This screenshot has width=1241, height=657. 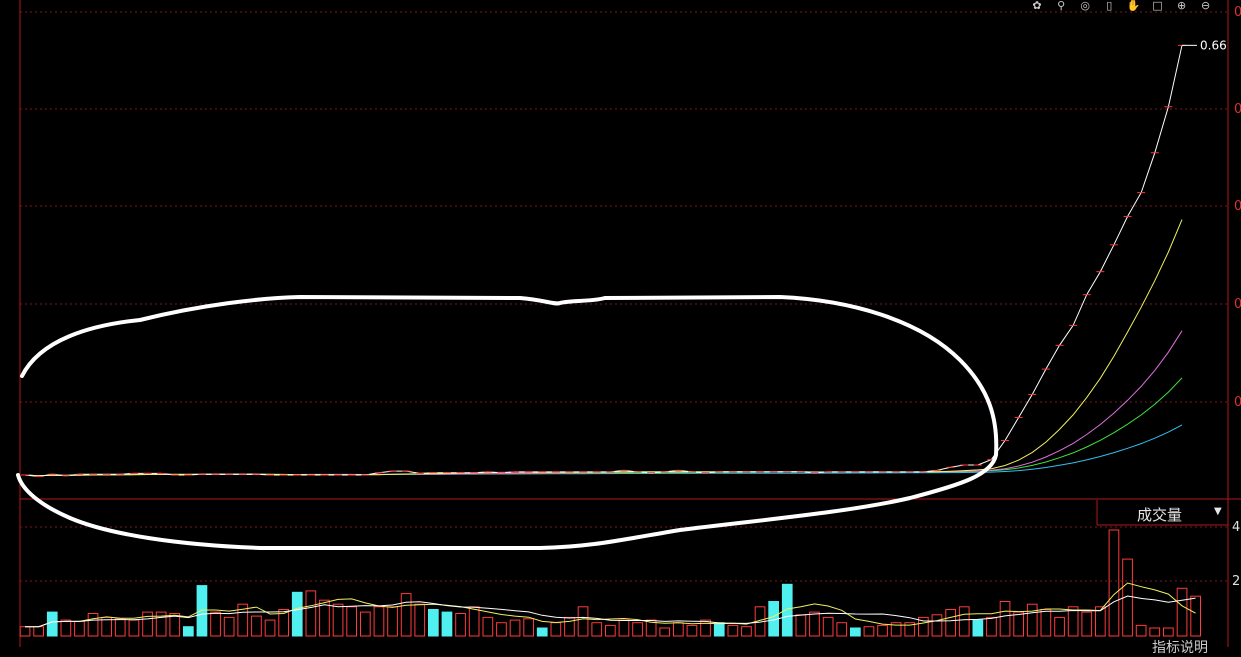 I want to click on ma30-line, so click(x=603, y=427).